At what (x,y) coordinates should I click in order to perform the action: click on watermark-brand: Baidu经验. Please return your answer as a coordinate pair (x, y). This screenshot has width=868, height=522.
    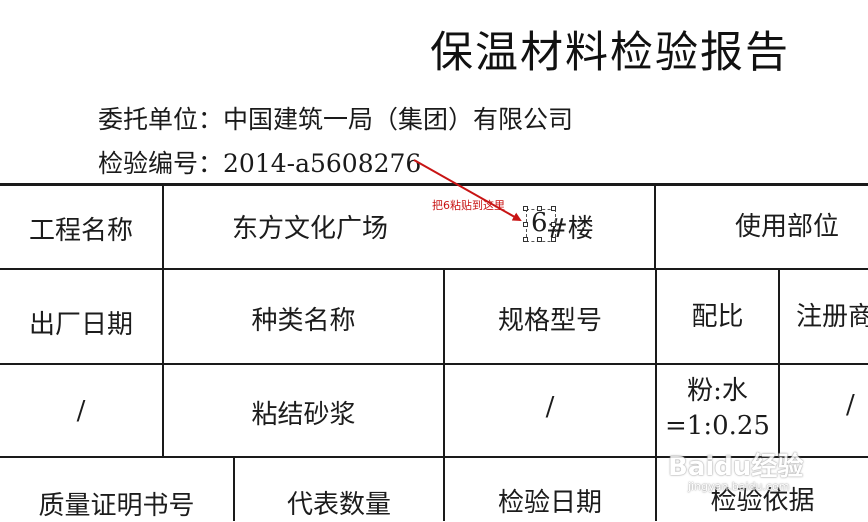
    Looking at the image, I should click on (736, 467).